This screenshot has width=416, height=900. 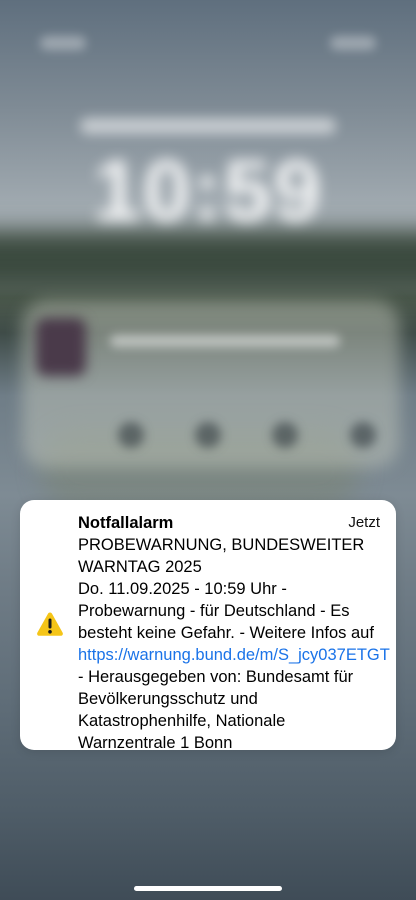 What do you see at coordinates (208, 191) in the screenshot?
I see `blurred-clock: 10:59` at bounding box center [208, 191].